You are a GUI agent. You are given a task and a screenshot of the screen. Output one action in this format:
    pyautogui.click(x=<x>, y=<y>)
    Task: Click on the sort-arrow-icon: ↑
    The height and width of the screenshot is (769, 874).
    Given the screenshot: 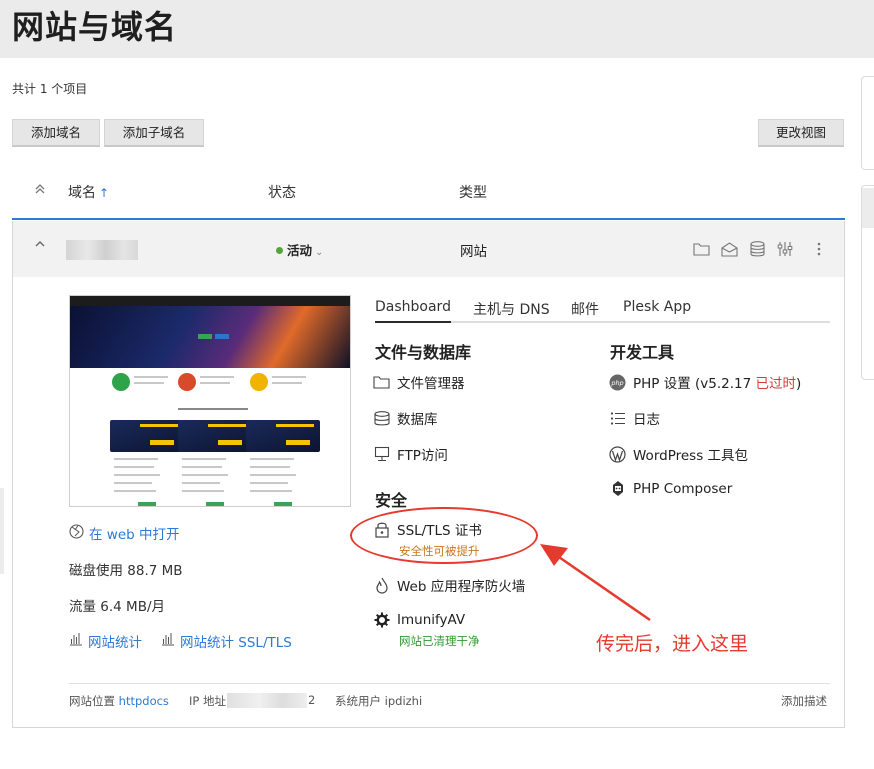 What is the action you would take?
    pyautogui.click(x=104, y=193)
    